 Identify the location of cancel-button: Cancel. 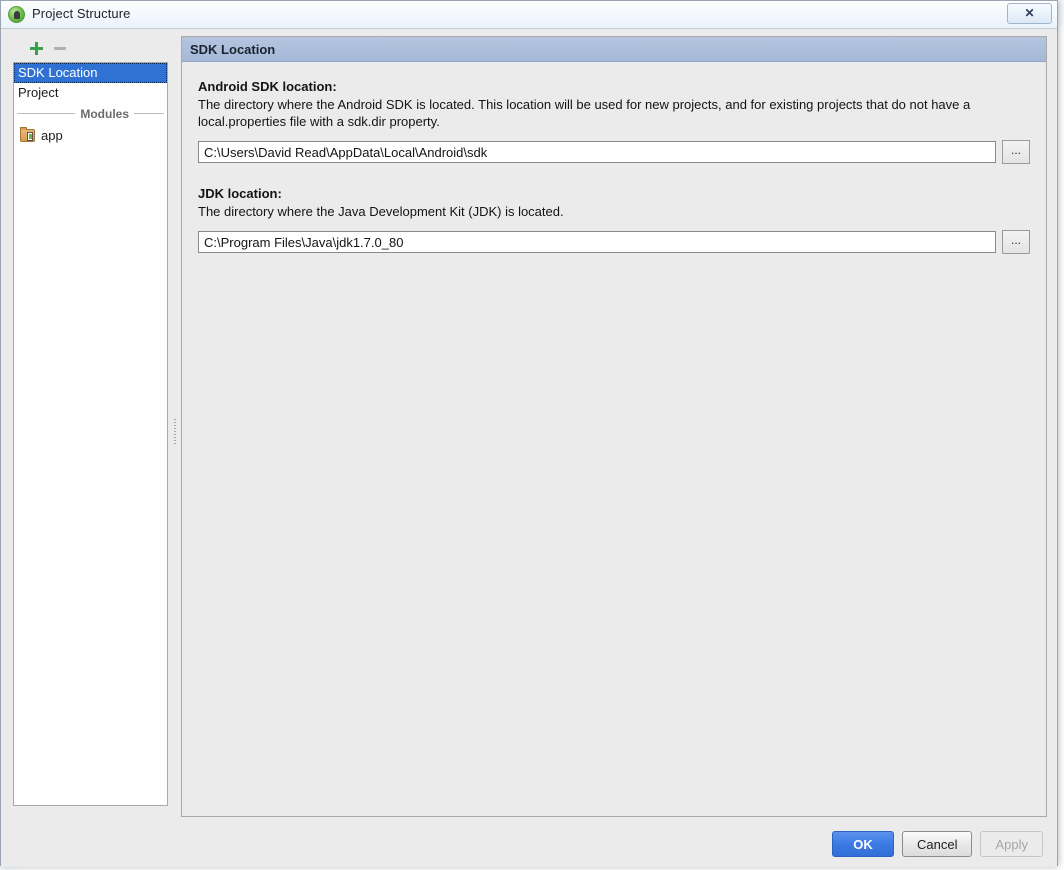
(937, 844).